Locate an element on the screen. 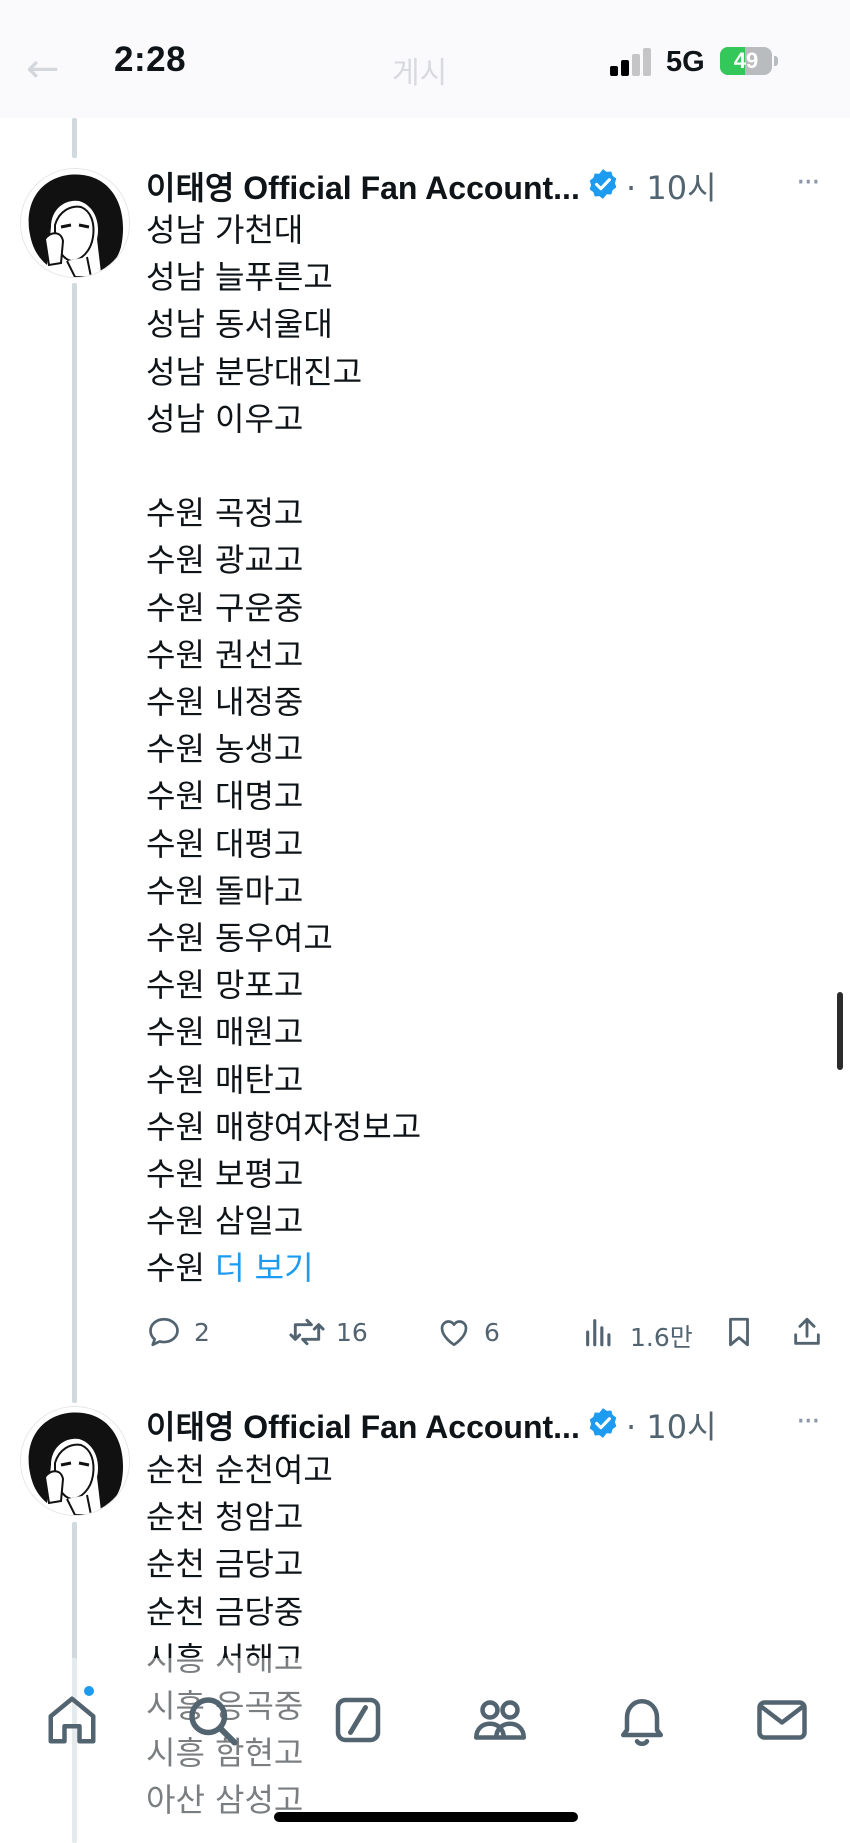 This screenshot has width=850, height=1843. tab-messages is located at coordinates (782, 1720).